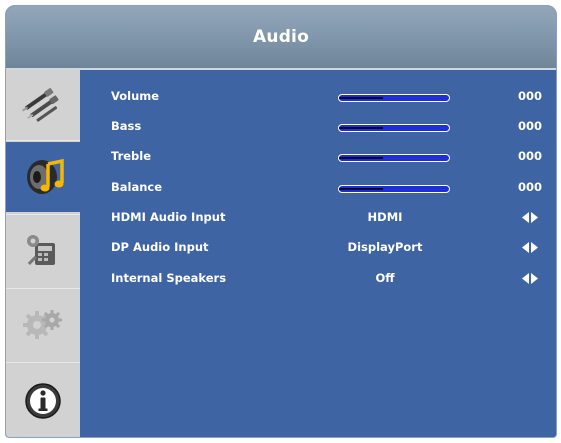  Describe the element at coordinates (394, 158) in the screenshot. I see `treble-slider` at that location.